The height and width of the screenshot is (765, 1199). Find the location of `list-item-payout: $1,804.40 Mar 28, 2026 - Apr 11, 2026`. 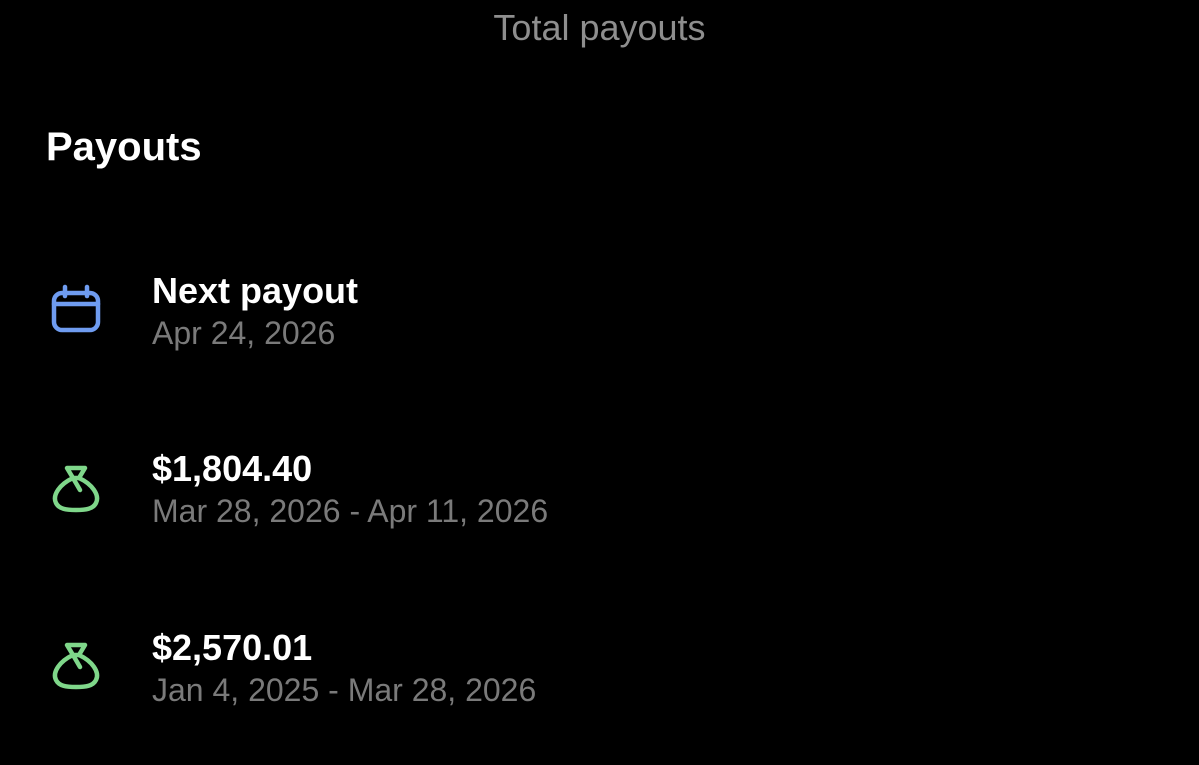

list-item-payout: $1,804.40 Mar 28, 2026 - Apr 11, 2026 is located at coordinates (599, 498).